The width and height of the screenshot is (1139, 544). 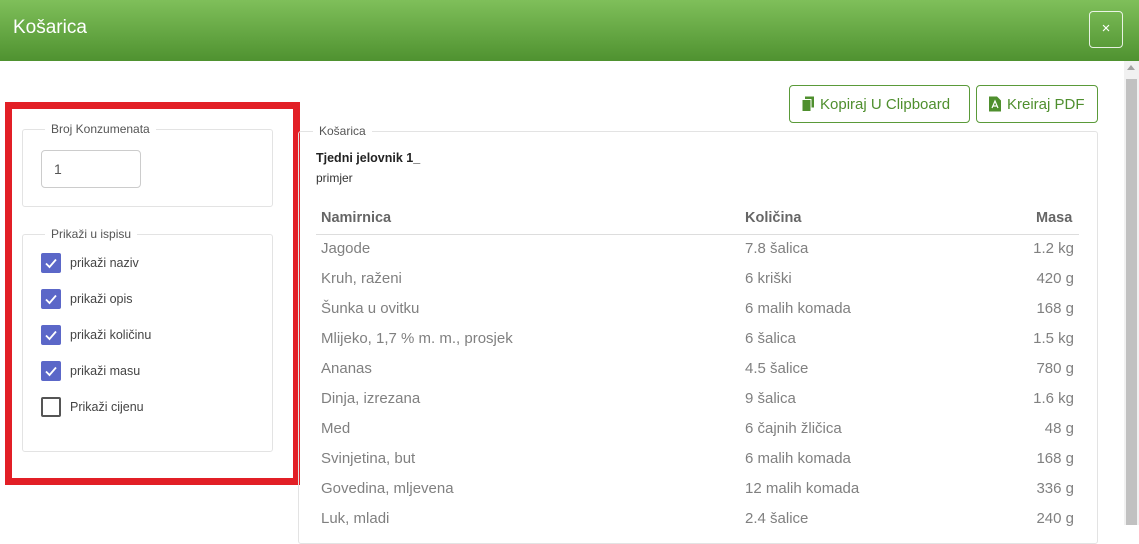 I want to click on ingredient-cell: Med, so click(x=336, y=428).